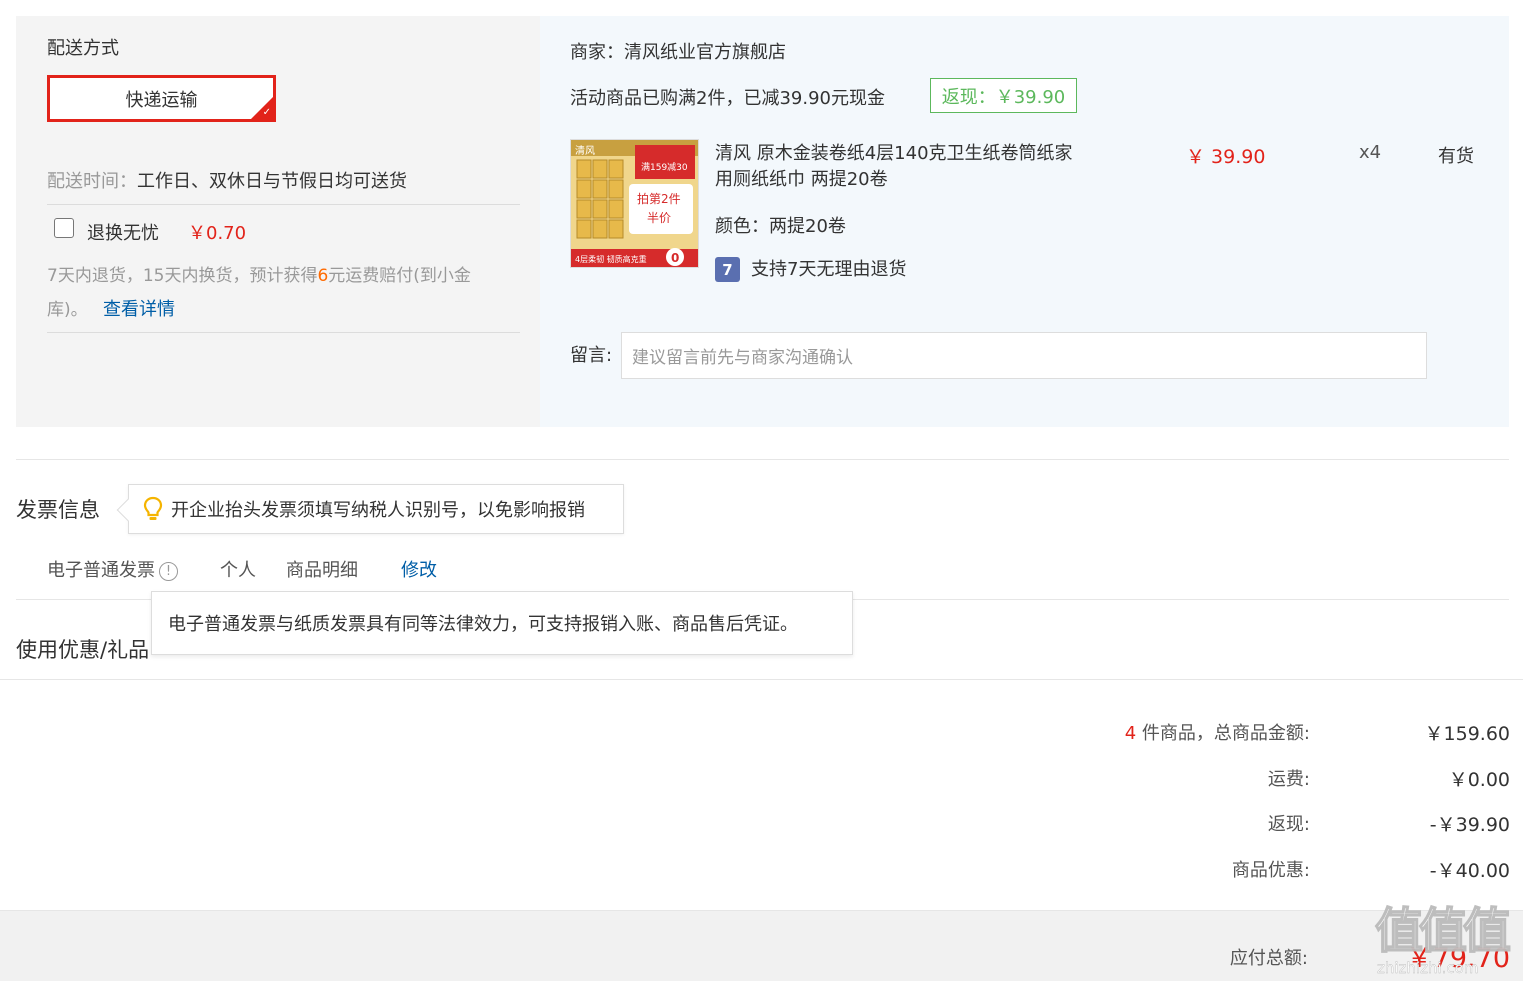 This screenshot has height=981, width=1523. I want to click on product-image-headline-2: 半价, so click(659, 218).